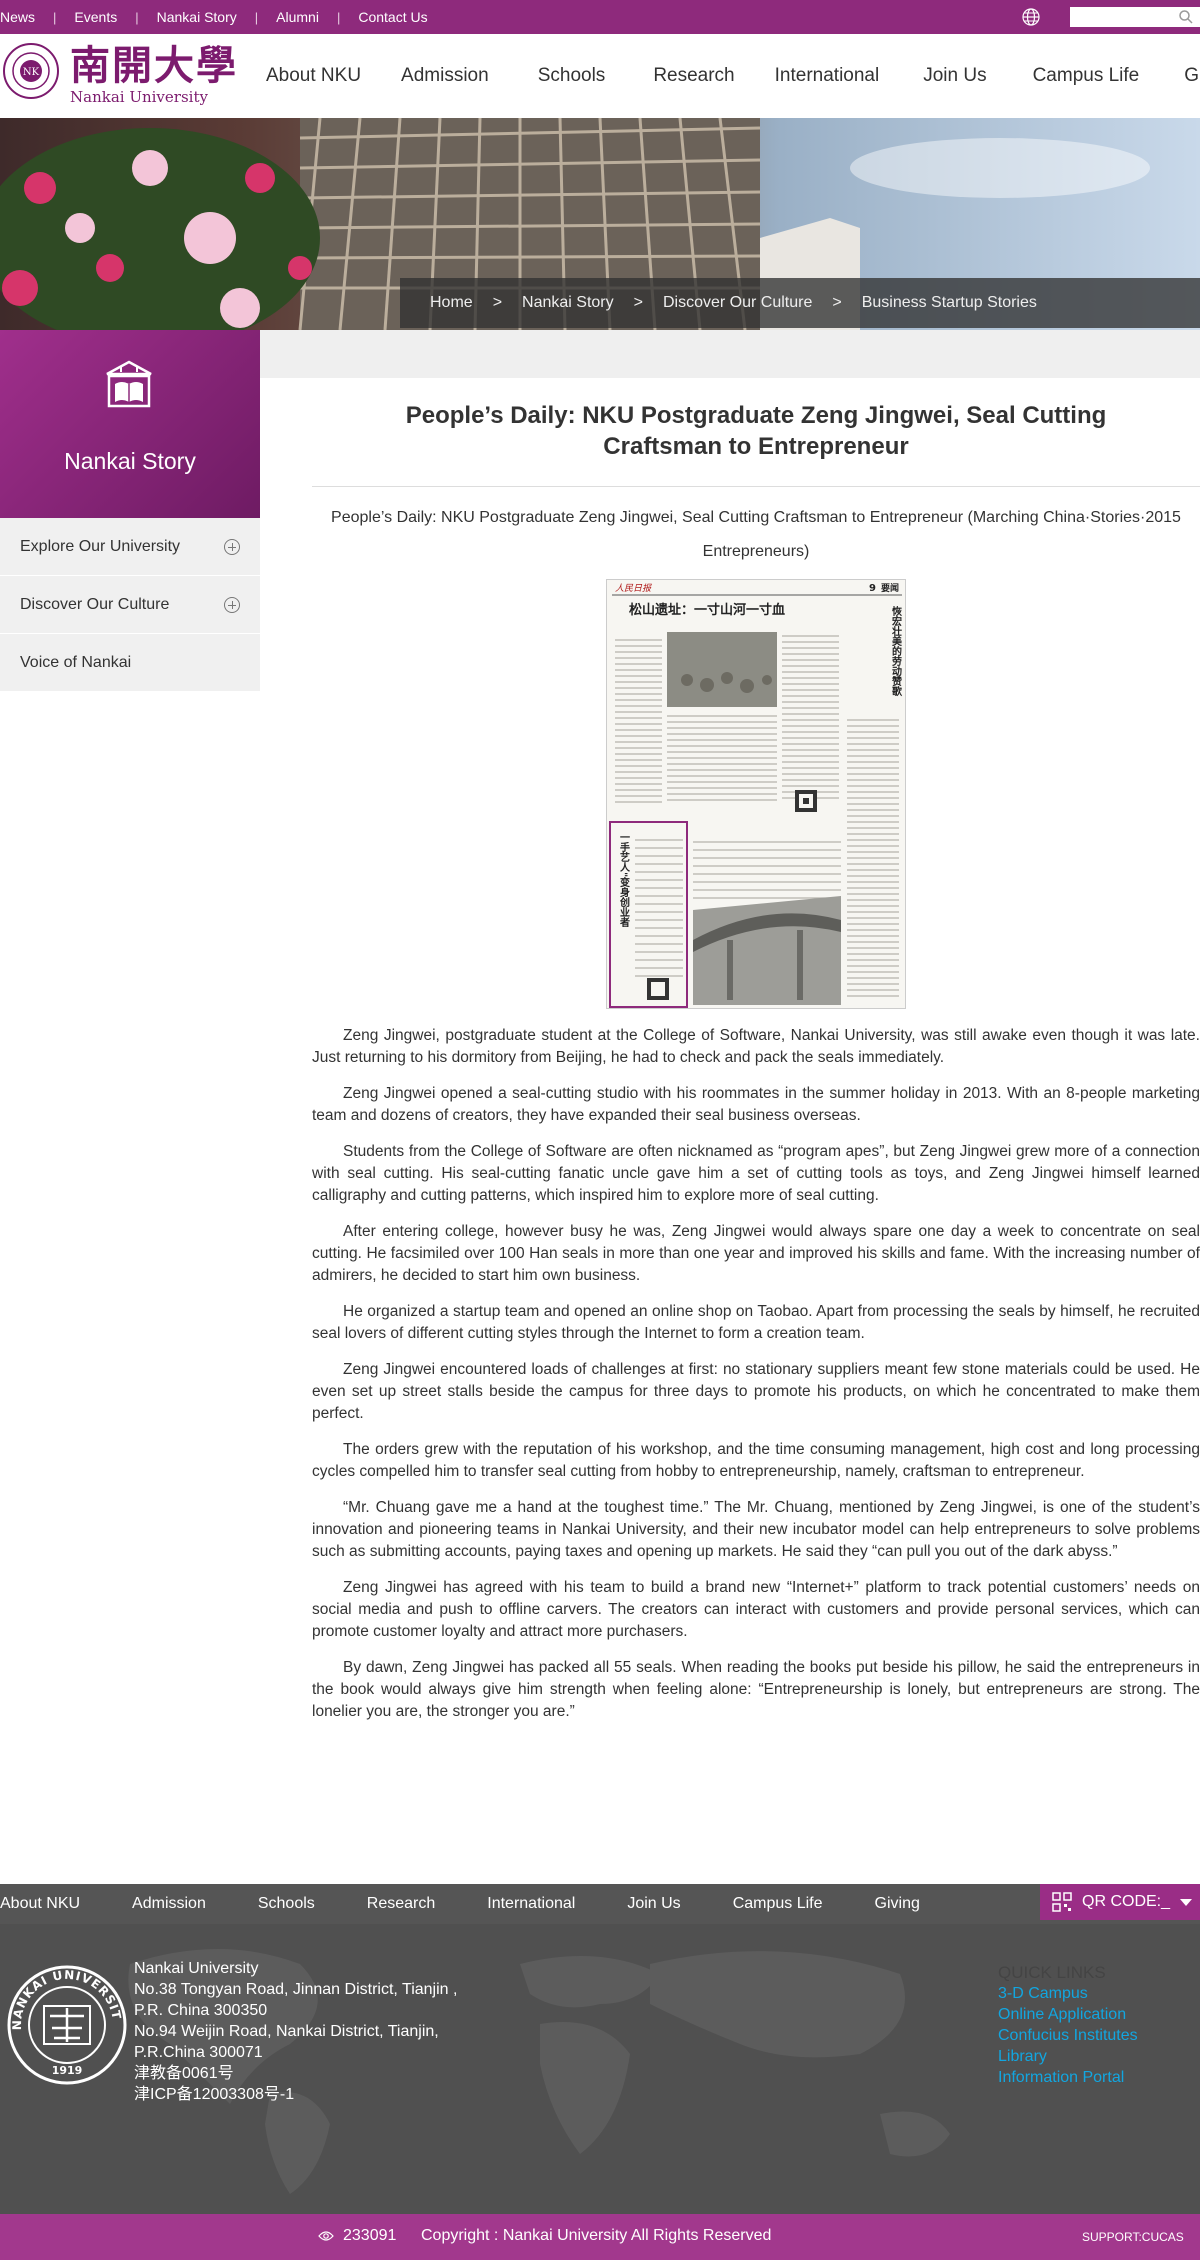  I want to click on newspaper-headline: 松山遗址：一寸山河一寸血, so click(707, 610).